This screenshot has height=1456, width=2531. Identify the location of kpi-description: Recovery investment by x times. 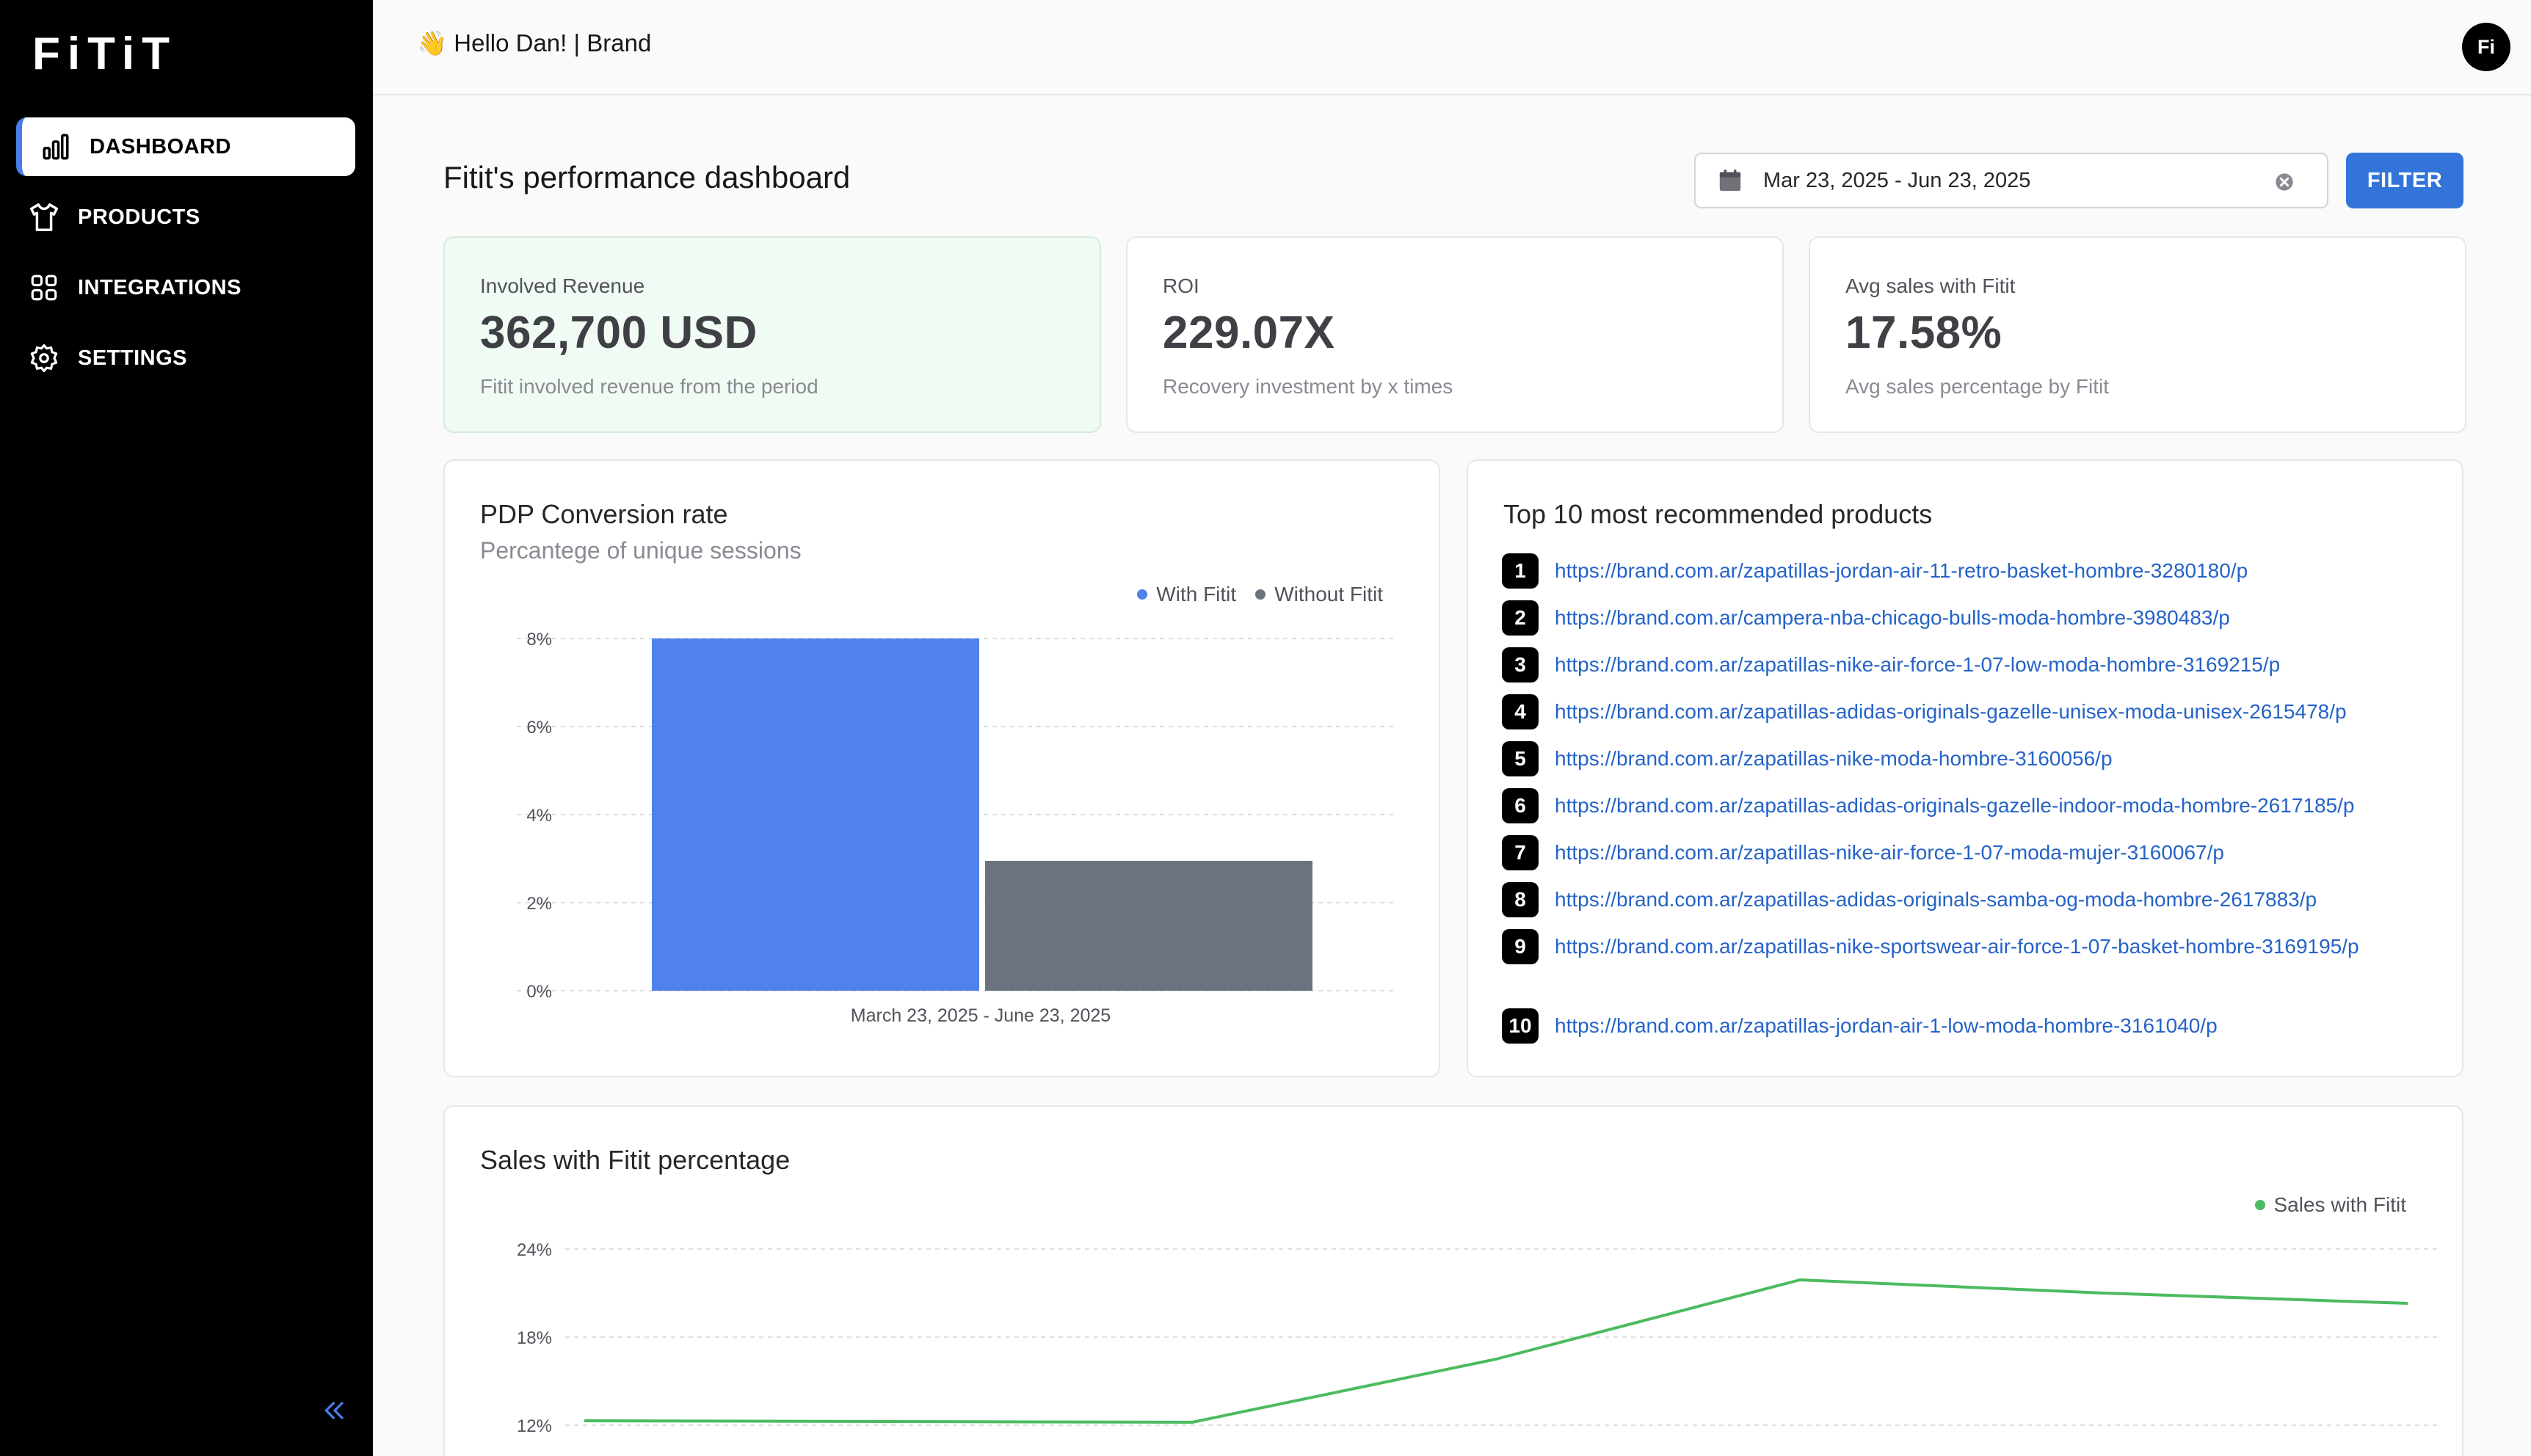
(1308, 387).